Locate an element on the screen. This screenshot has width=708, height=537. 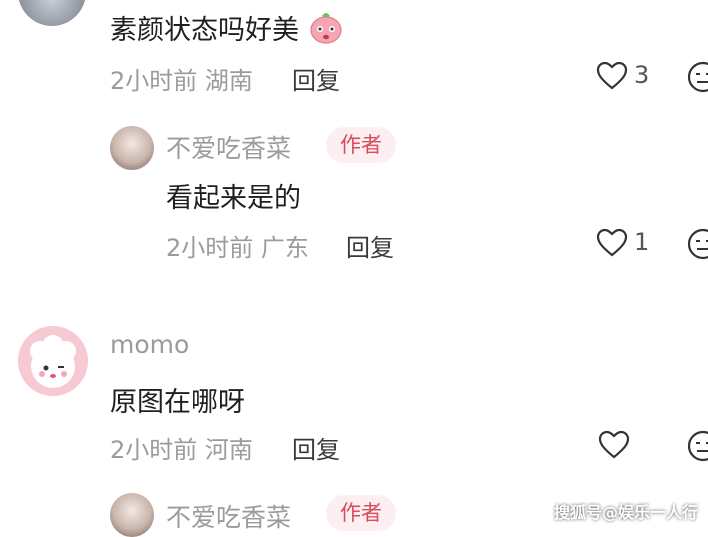
watermark: 搜狐号@娱乐一人行 is located at coordinates (625, 512).